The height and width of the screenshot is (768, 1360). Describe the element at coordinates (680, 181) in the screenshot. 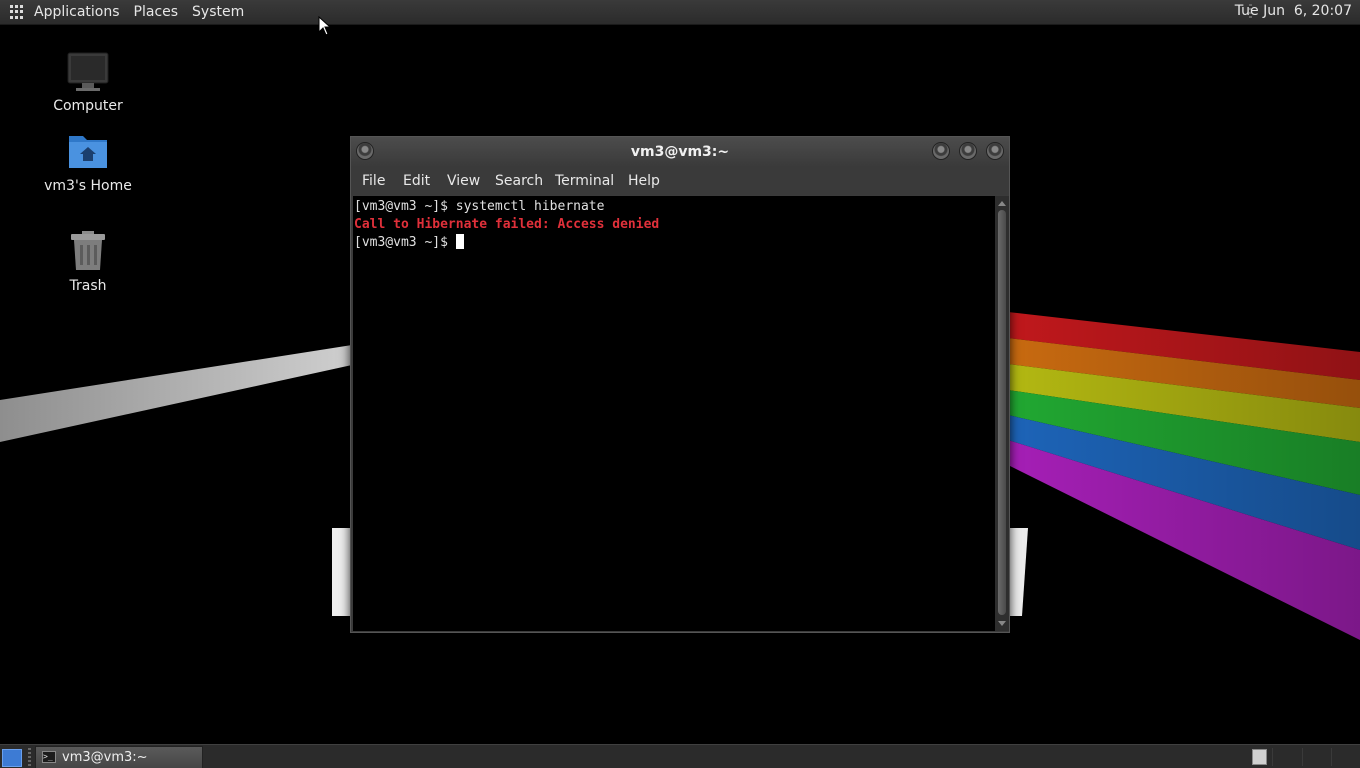

I see `terminal-menubar: File Edit View Search Terminal Help` at that location.